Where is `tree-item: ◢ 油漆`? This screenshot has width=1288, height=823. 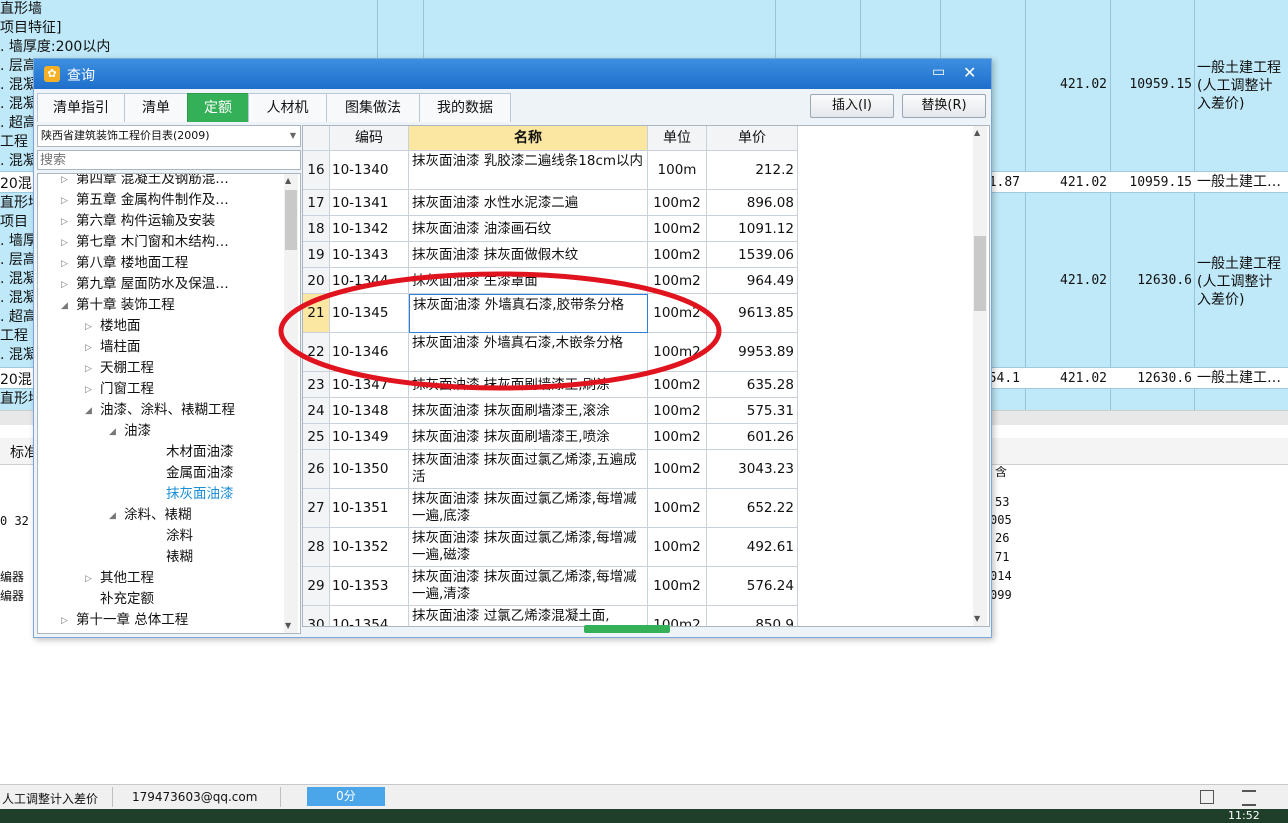 tree-item: ◢ 油漆 is located at coordinates (160, 431).